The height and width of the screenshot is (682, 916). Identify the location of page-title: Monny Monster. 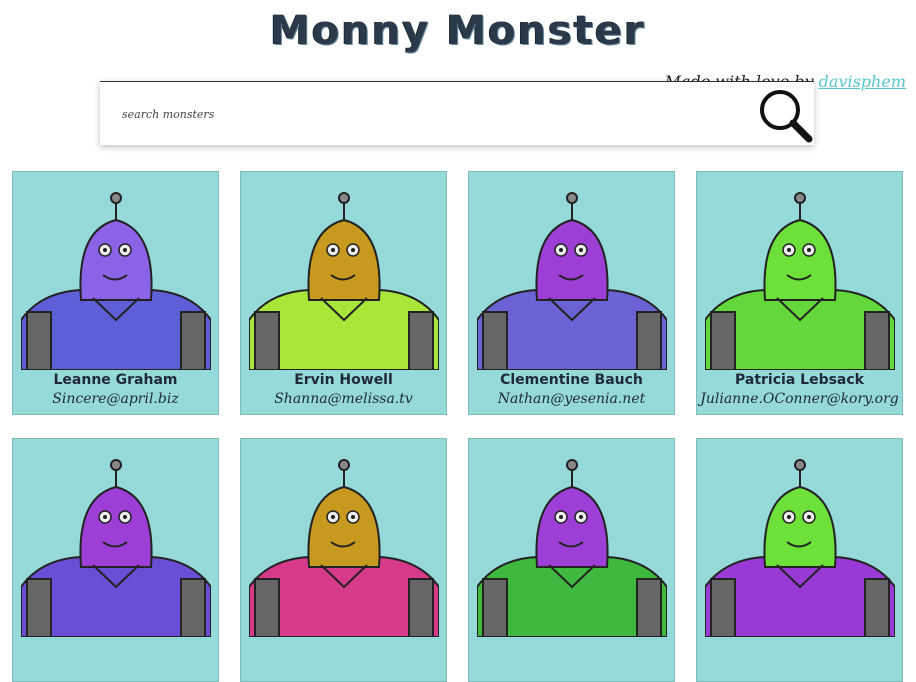
(458, 31).